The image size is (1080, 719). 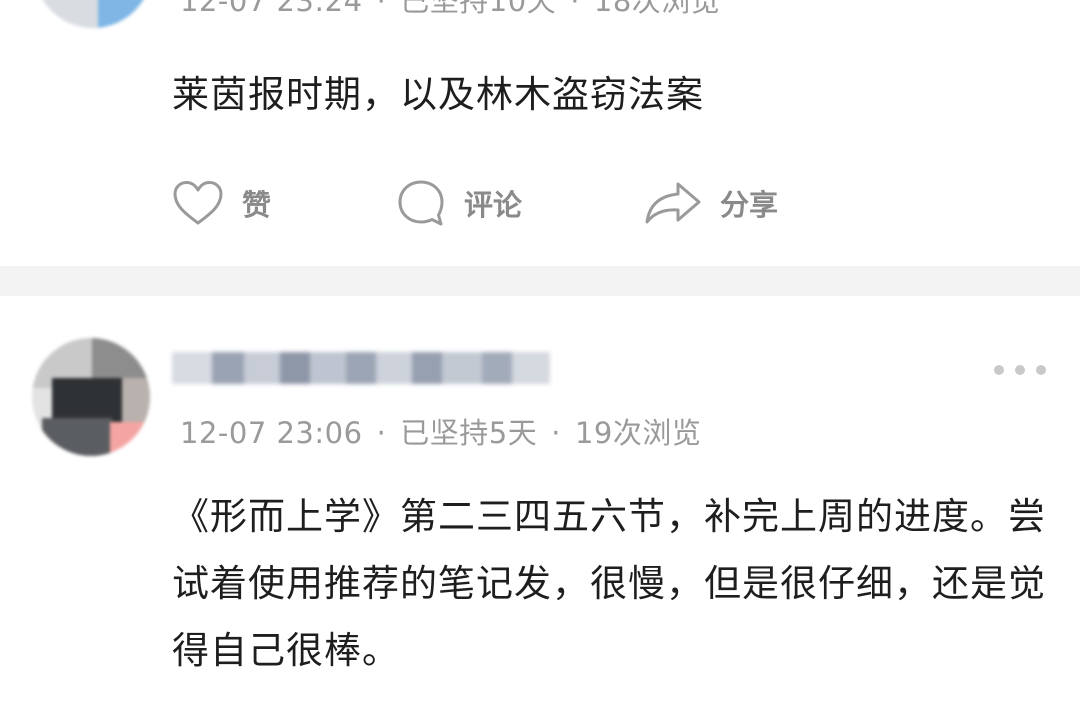 I want to click on post-divider, so click(x=540, y=281).